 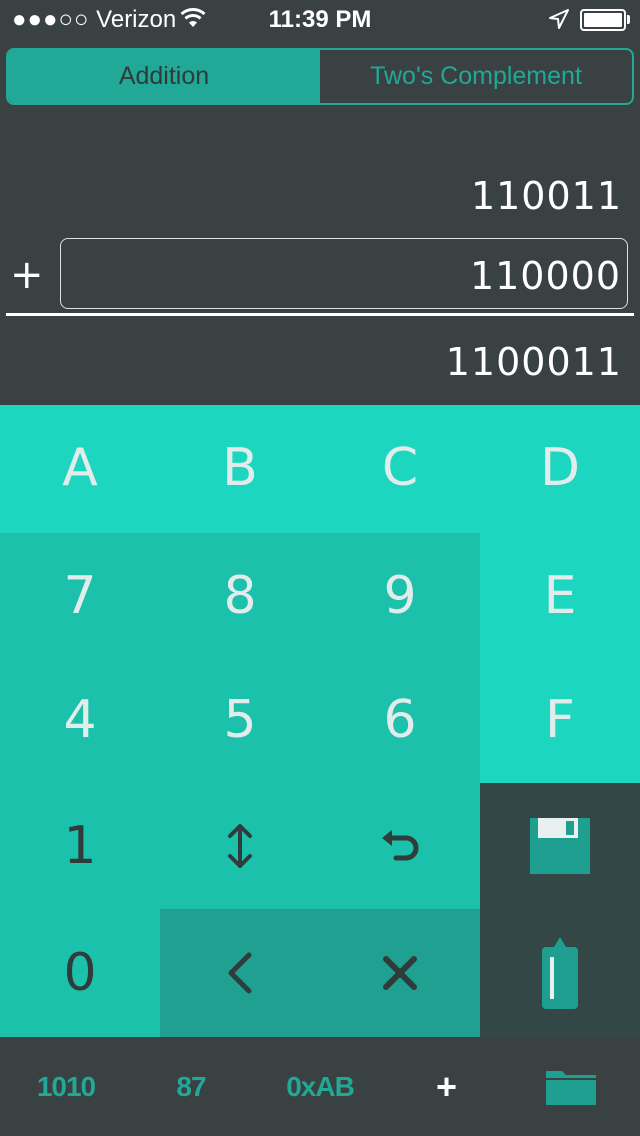 I want to click on result-value: 1100011, so click(x=533, y=362).